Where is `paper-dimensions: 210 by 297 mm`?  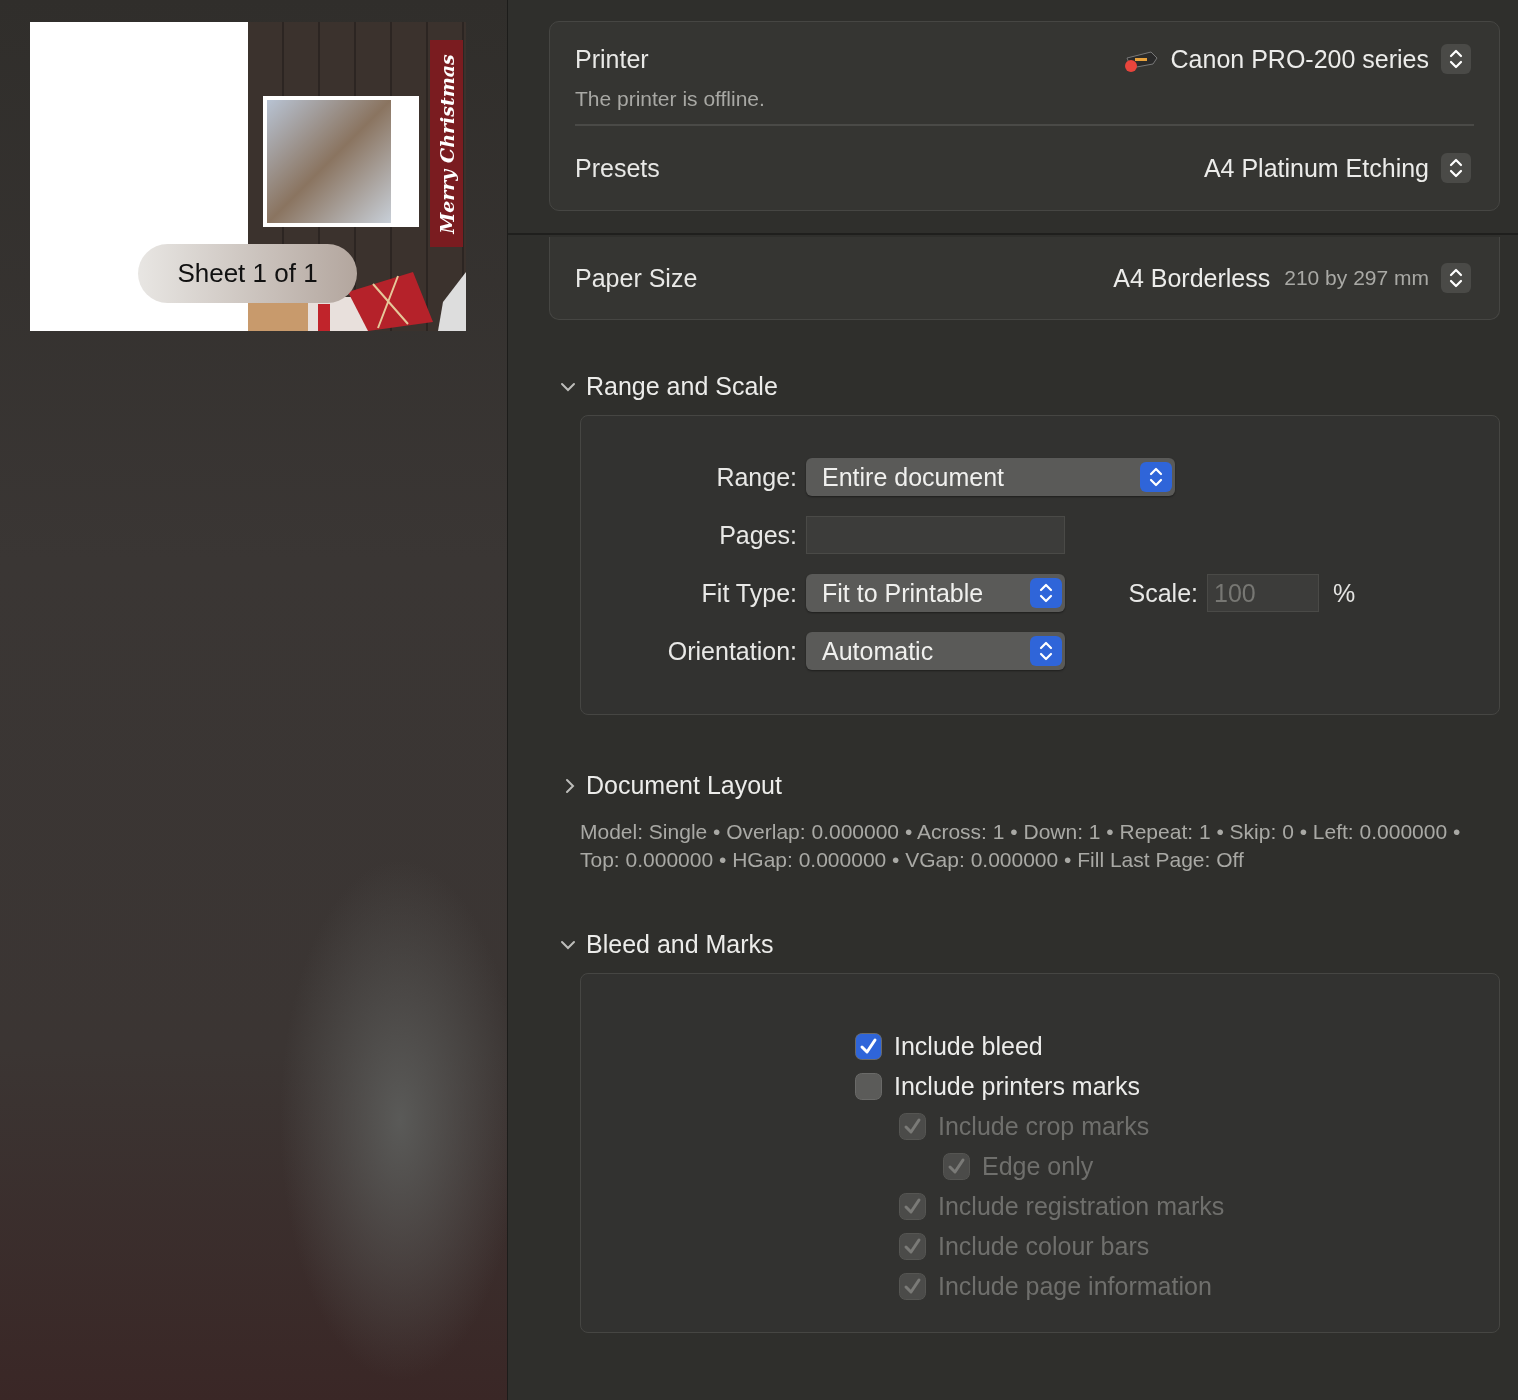 paper-dimensions: 210 by 297 mm is located at coordinates (1356, 278).